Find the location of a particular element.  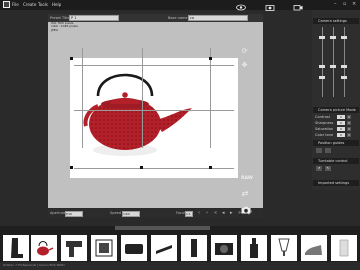

teapot-image is located at coordinates (137, 114).